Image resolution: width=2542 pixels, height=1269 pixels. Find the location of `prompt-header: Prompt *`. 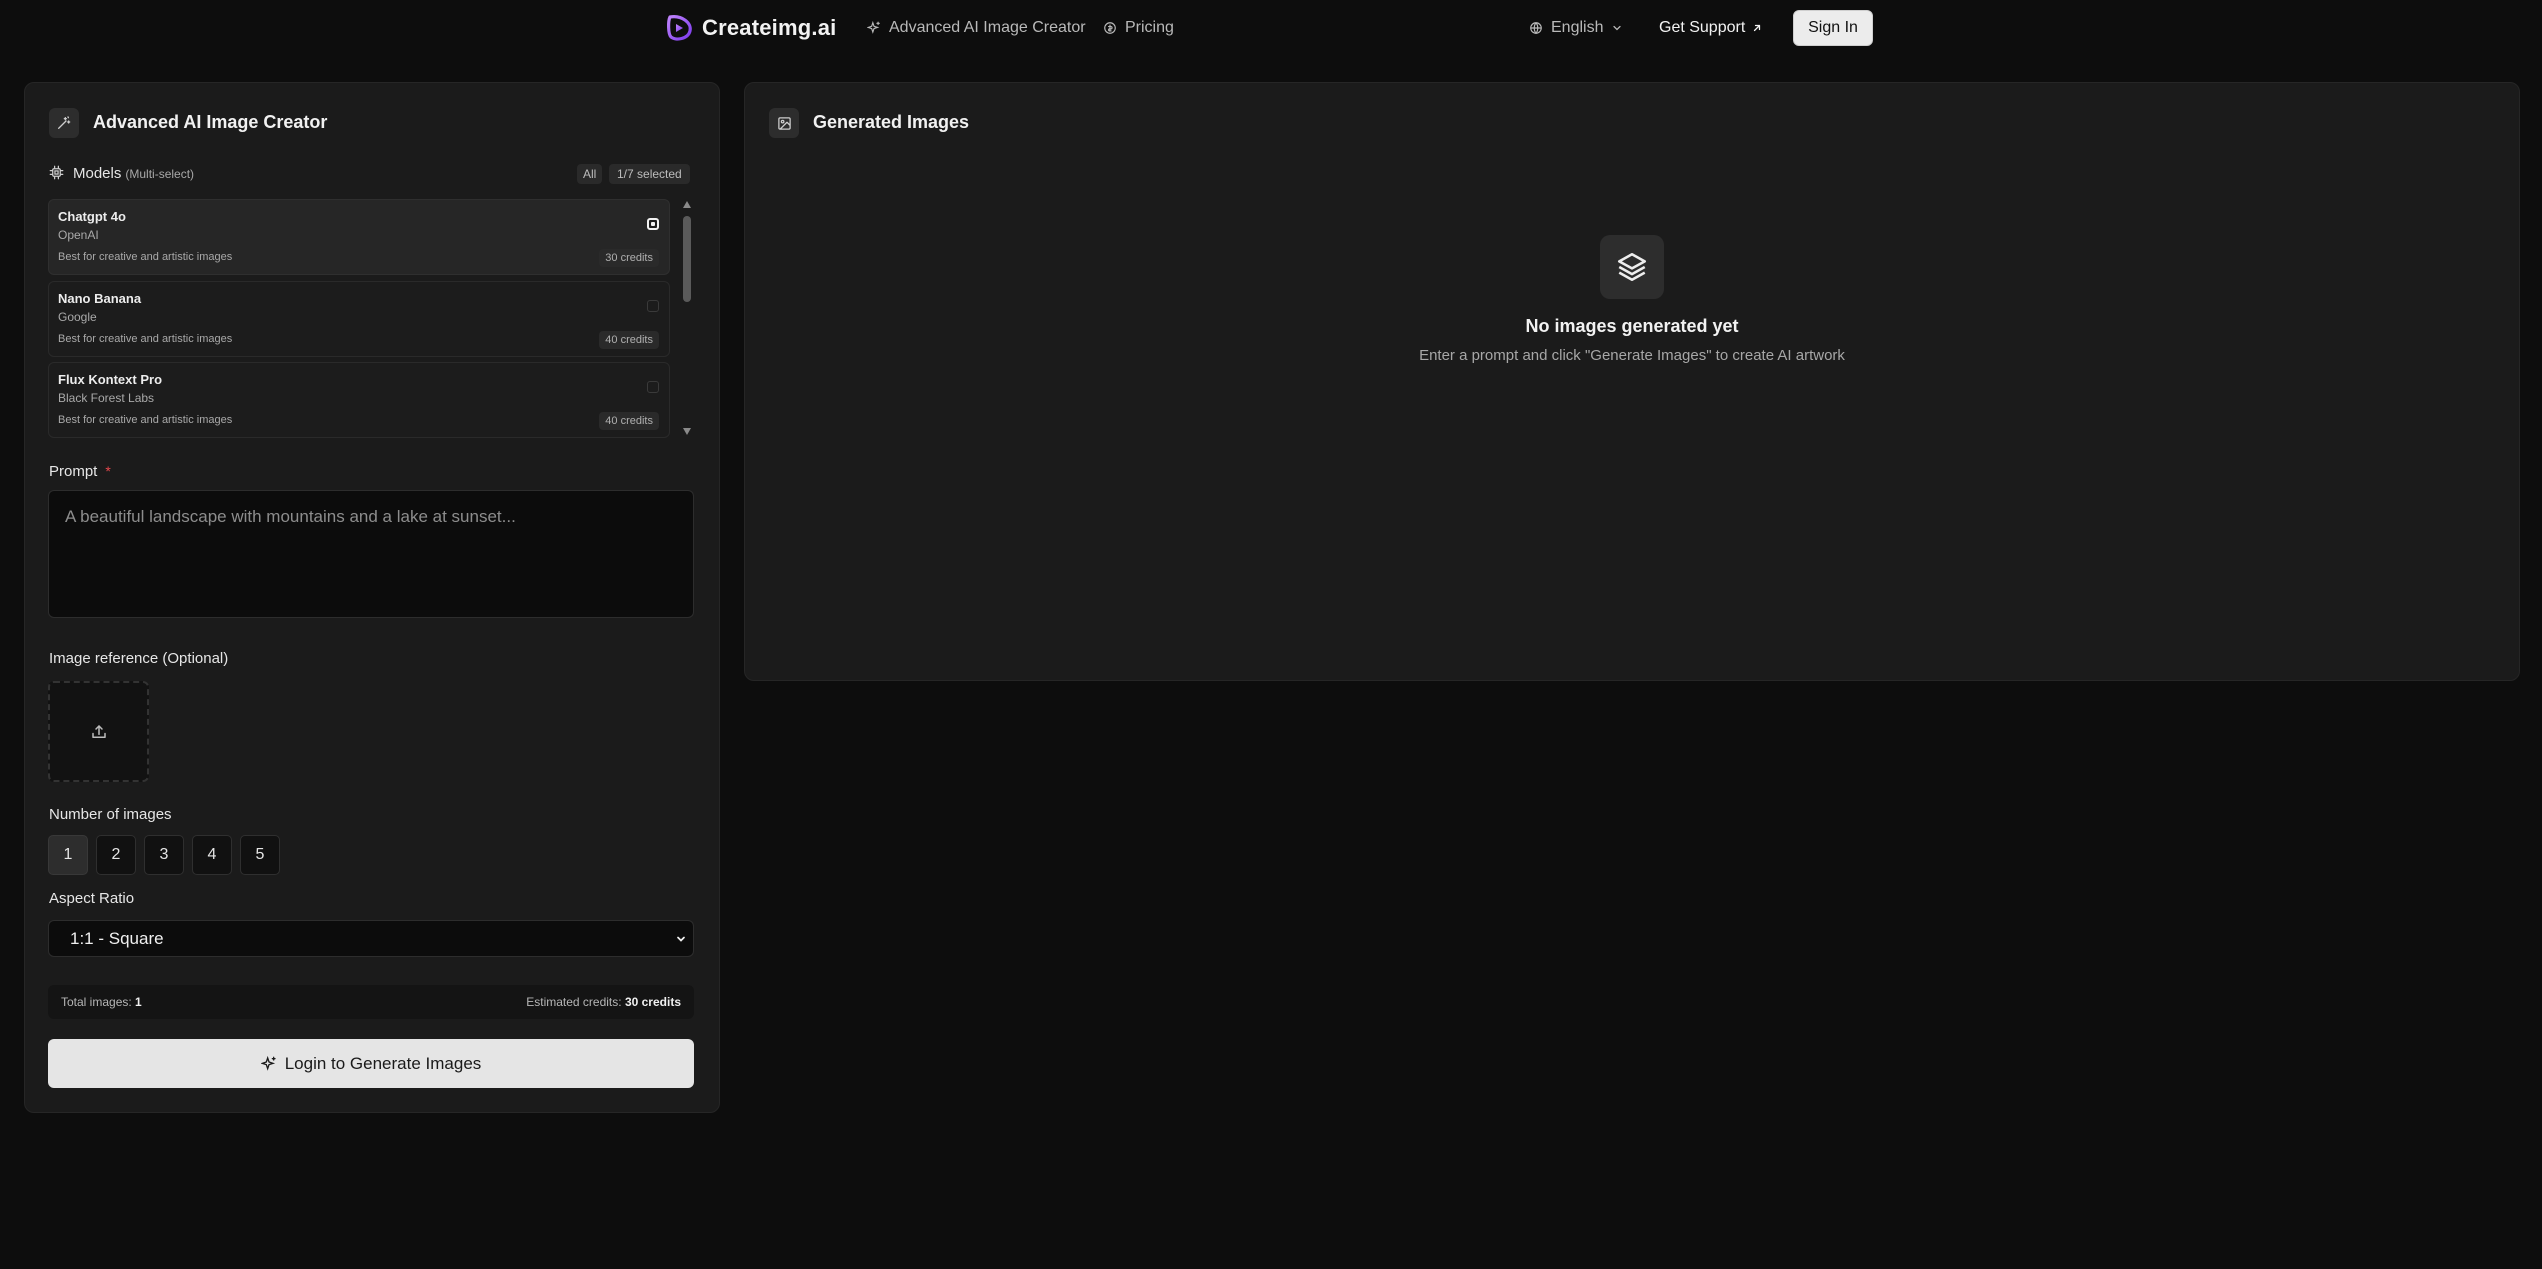

prompt-header: Prompt * is located at coordinates (80, 471).